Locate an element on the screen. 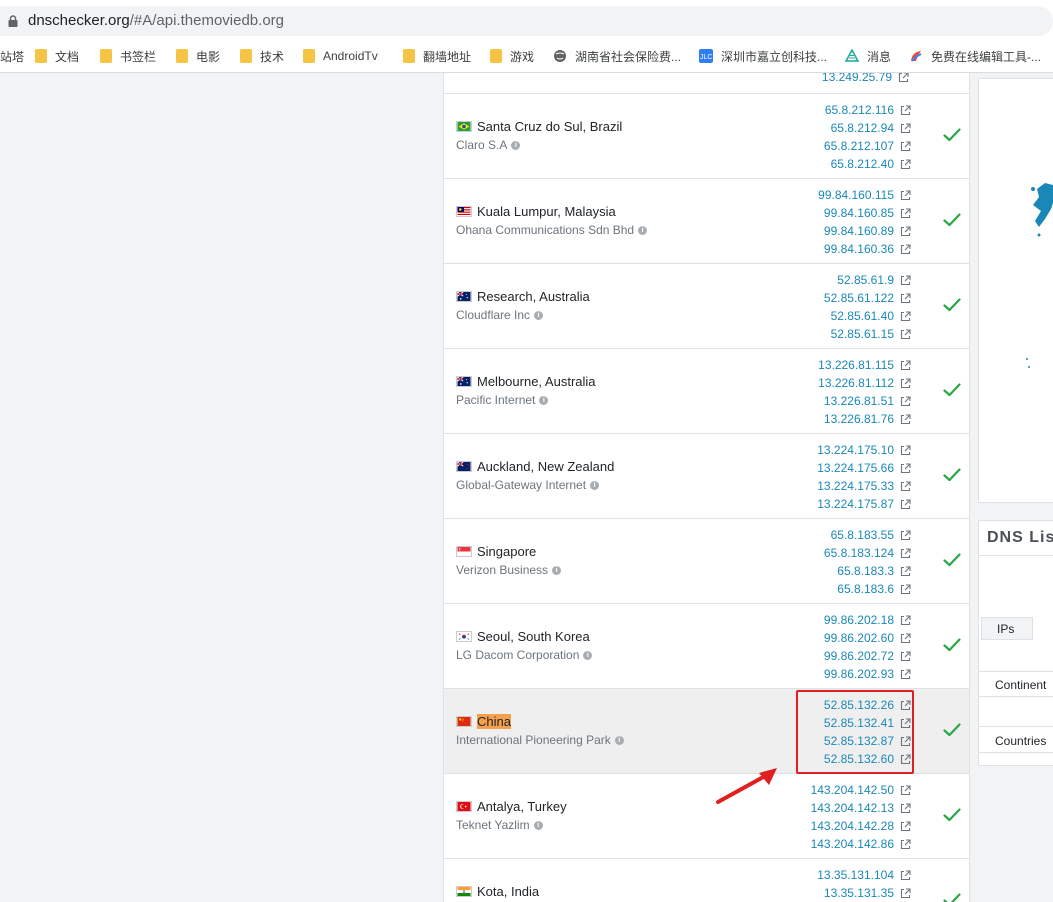 Image resolution: width=1053 pixels, height=902 pixels. ip-link: 52.85.61.40 is located at coordinates (867, 316).